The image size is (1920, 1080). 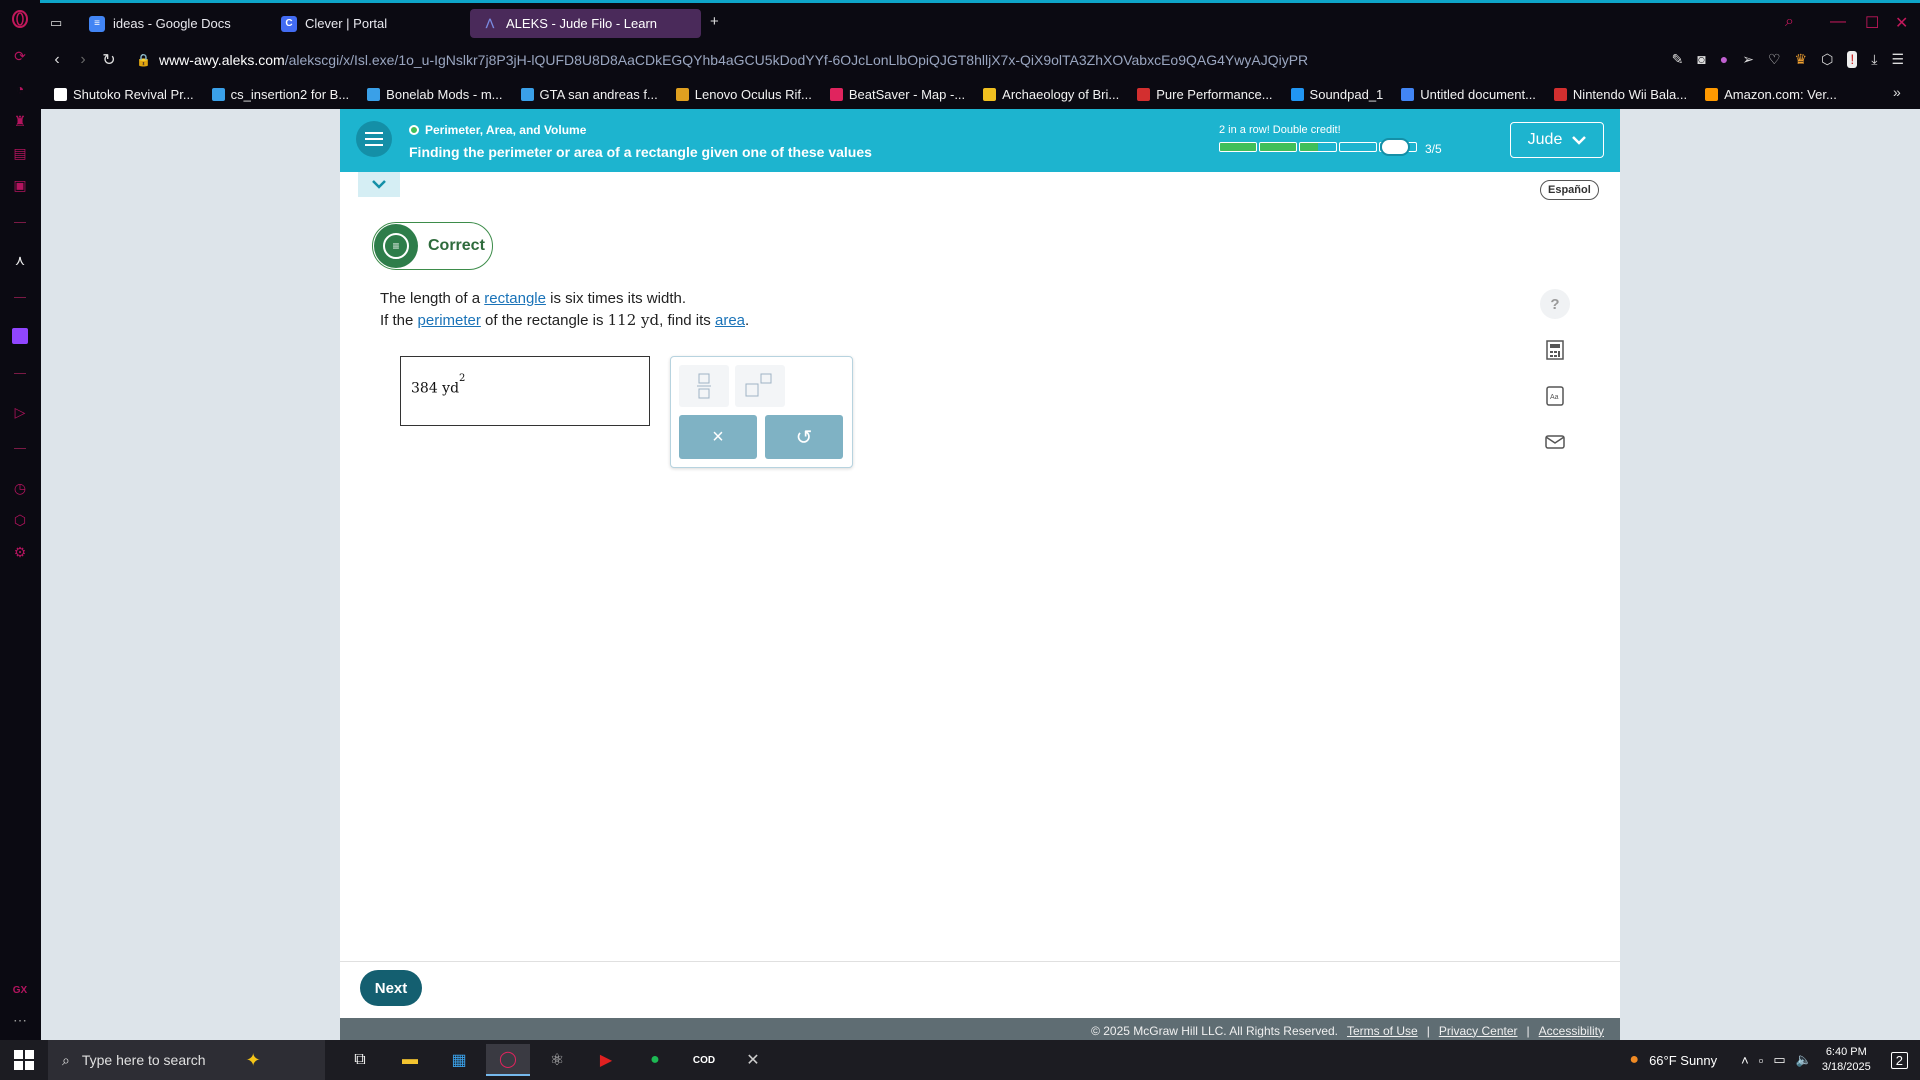 What do you see at coordinates (1336, 94) in the screenshot?
I see `bookmark-item: Soundpad_1` at bounding box center [1336, 94].